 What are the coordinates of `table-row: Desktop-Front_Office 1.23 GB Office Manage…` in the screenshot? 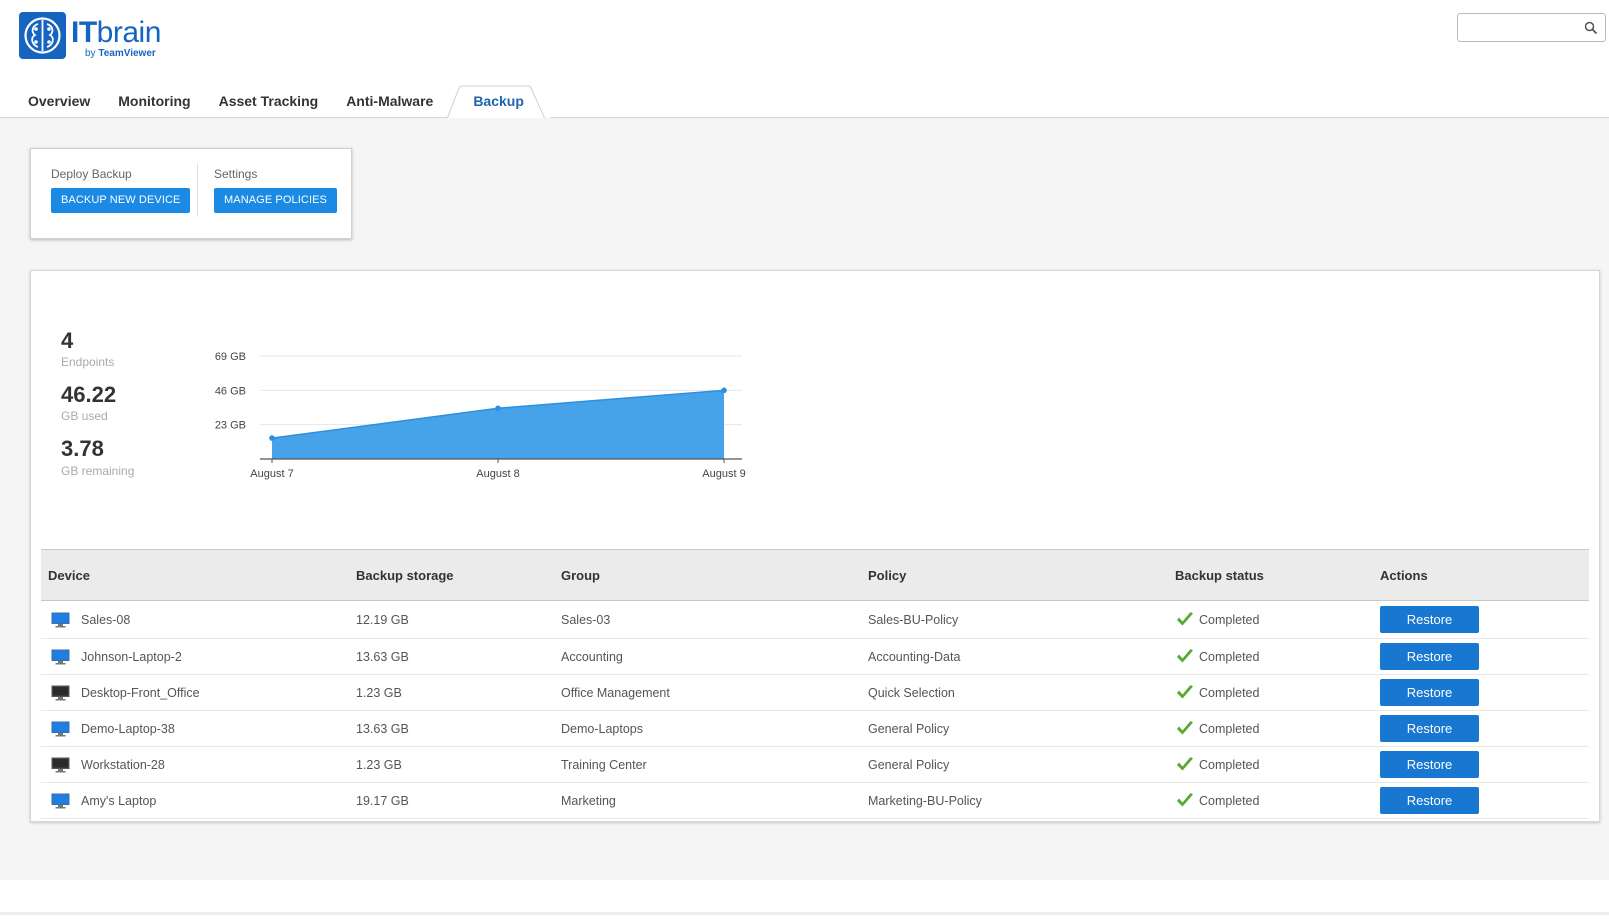 It's located at (815, 692).